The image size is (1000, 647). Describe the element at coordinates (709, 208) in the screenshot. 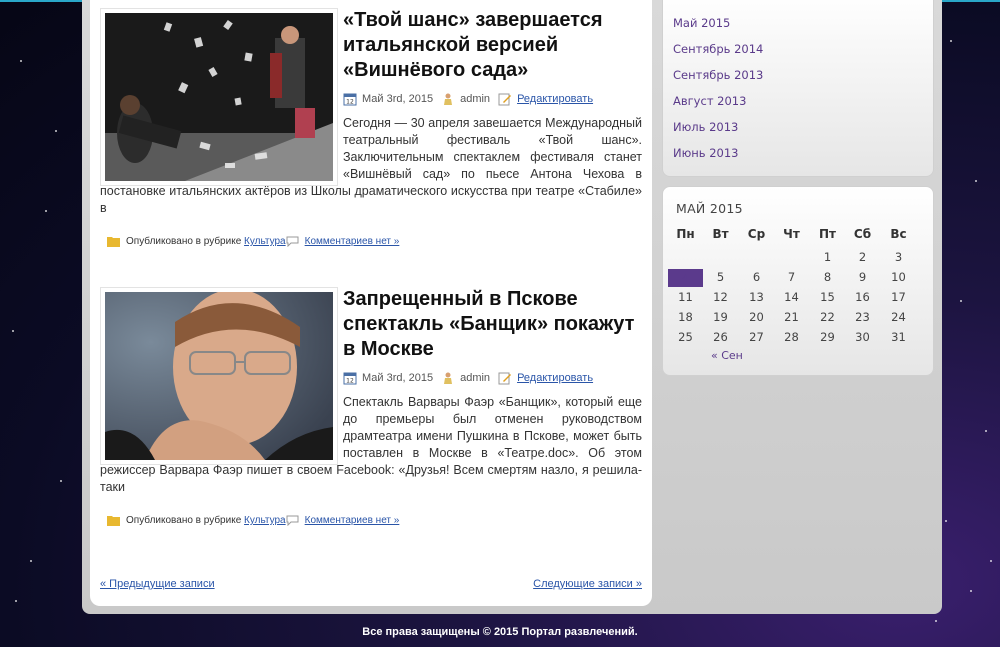

I see `calendar-title: МАЙ 2015` at that location.